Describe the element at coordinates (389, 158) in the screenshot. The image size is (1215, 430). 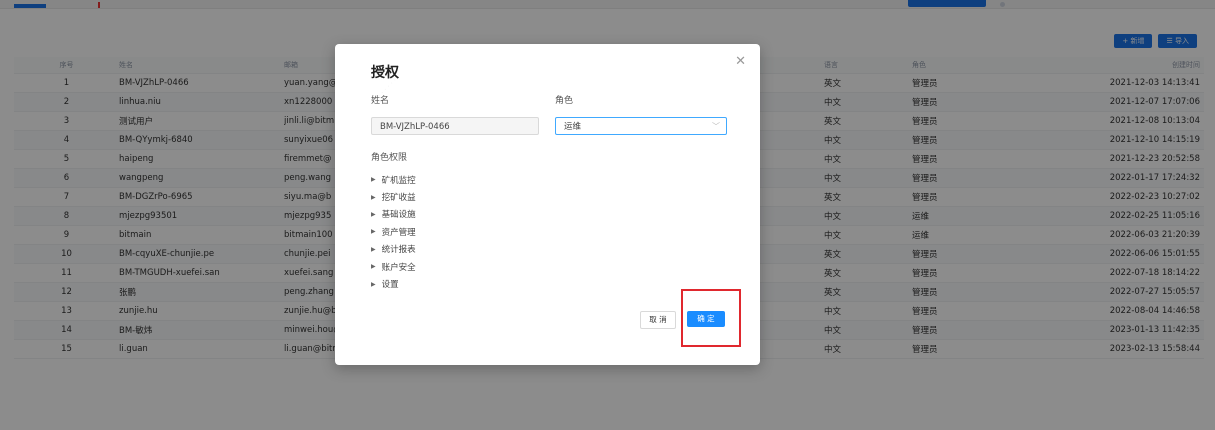
I see `permissions-label: 角色权限` at that location.